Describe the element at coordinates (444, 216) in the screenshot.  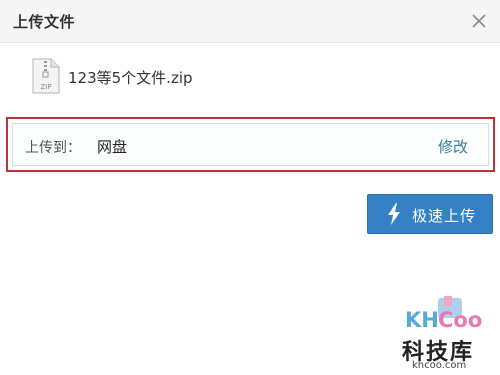
I see `fast-upload-label: 极速上传` at that location.